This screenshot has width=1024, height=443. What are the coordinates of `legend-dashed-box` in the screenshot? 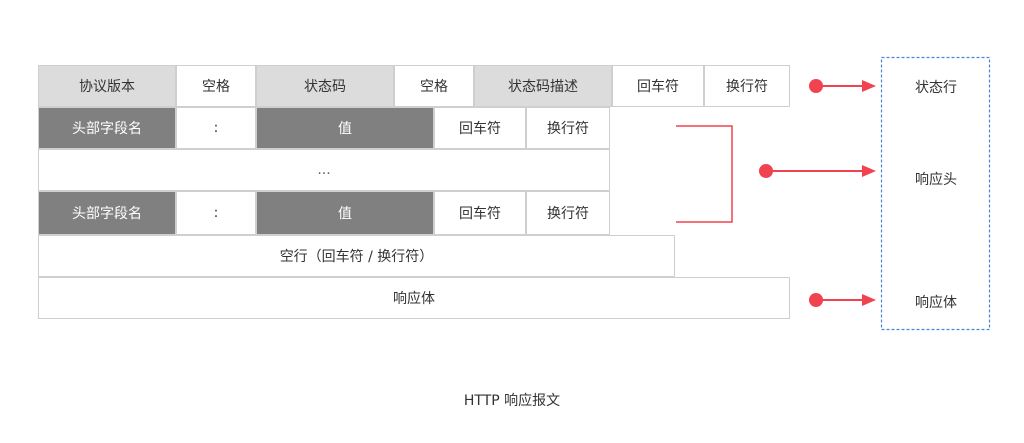 It's located at (935, 193).